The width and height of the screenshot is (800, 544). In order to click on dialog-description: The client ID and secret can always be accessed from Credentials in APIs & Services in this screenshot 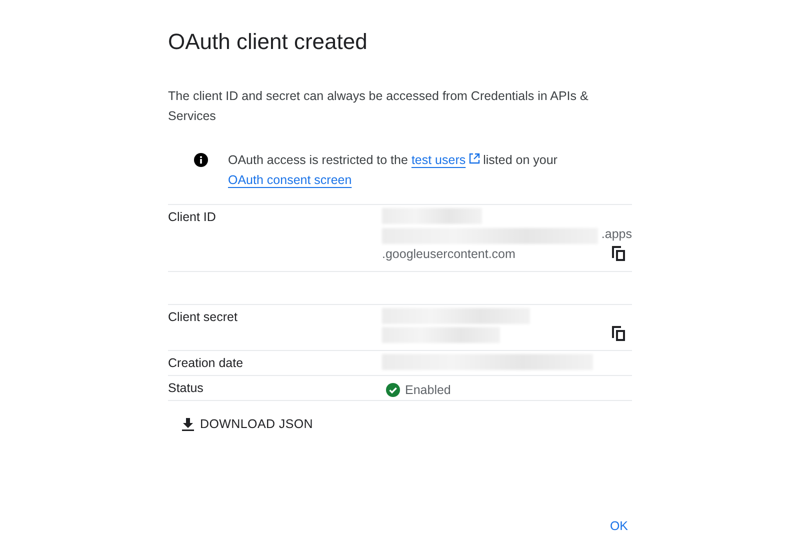, I will do `click(379, 106)`.